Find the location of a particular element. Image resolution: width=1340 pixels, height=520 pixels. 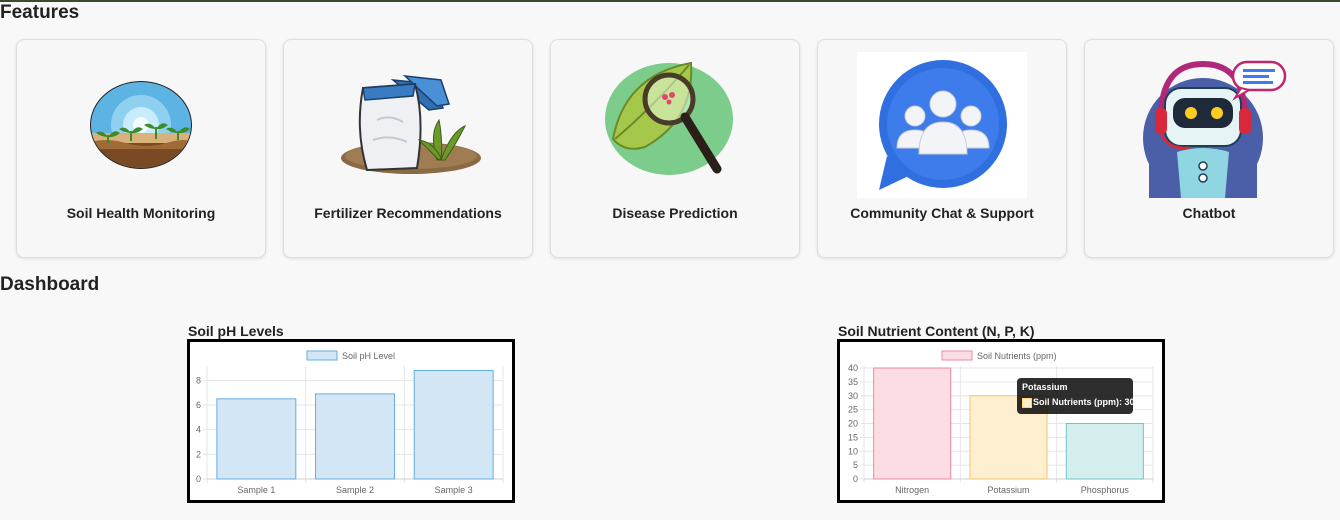

y-tick-label: 5 is located at coordinates (855, 465).